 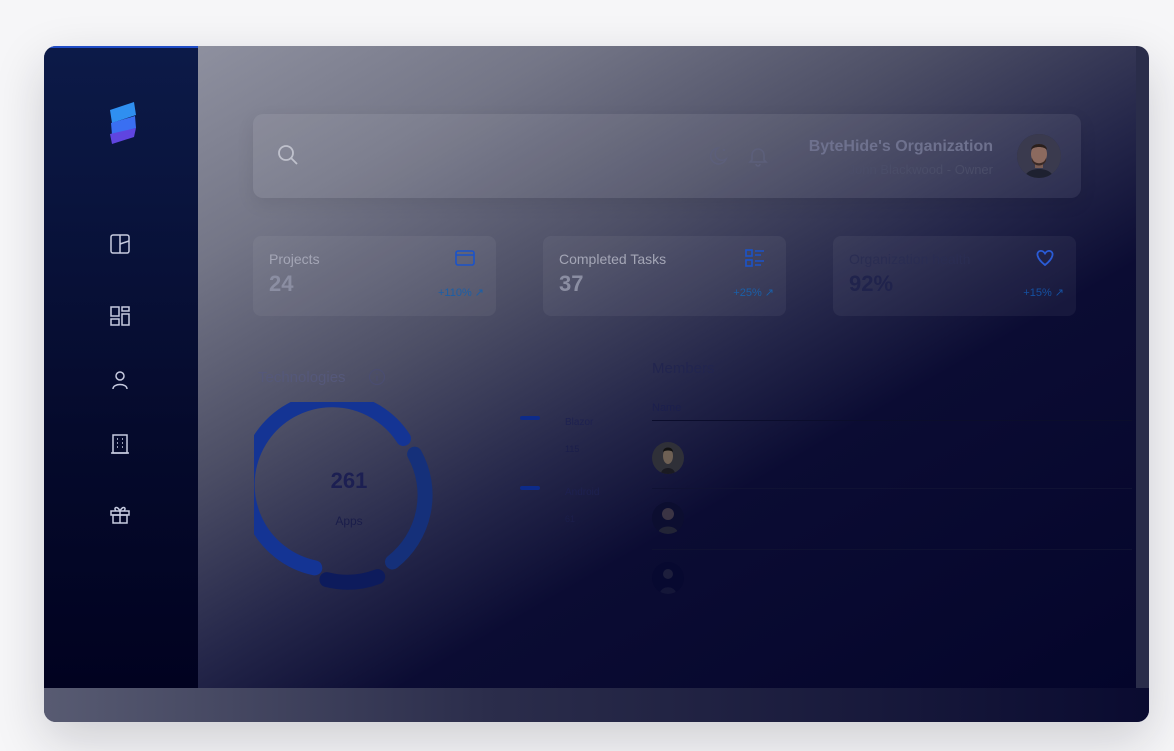 I want to click on stat-value: 37, so click(x=571, y=283).